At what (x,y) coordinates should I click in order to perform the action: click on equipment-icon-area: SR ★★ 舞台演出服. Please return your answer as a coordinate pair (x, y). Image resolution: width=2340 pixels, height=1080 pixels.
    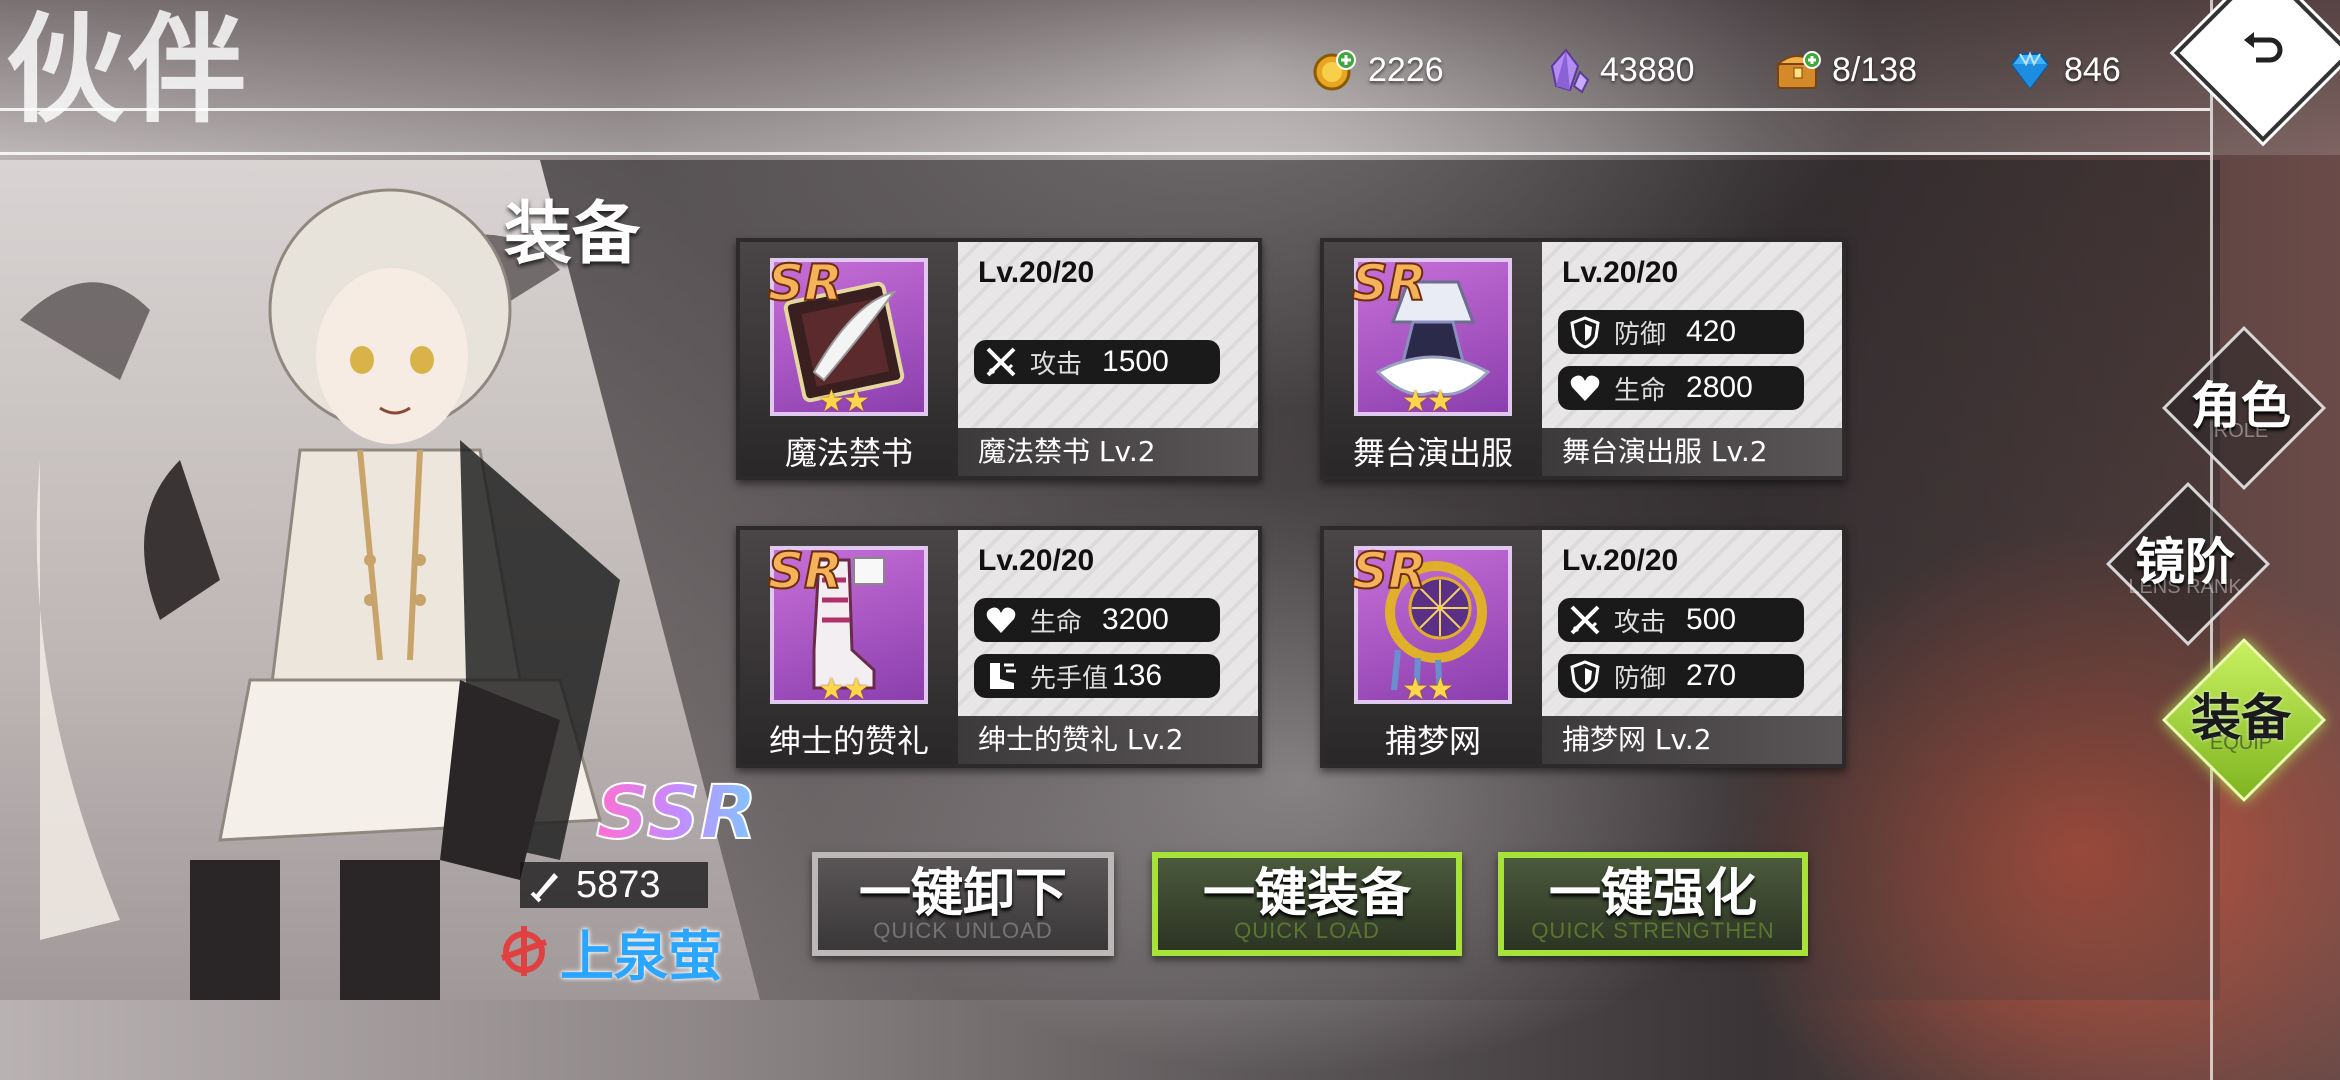
    Looking at the image, I should click on (1433, 359).